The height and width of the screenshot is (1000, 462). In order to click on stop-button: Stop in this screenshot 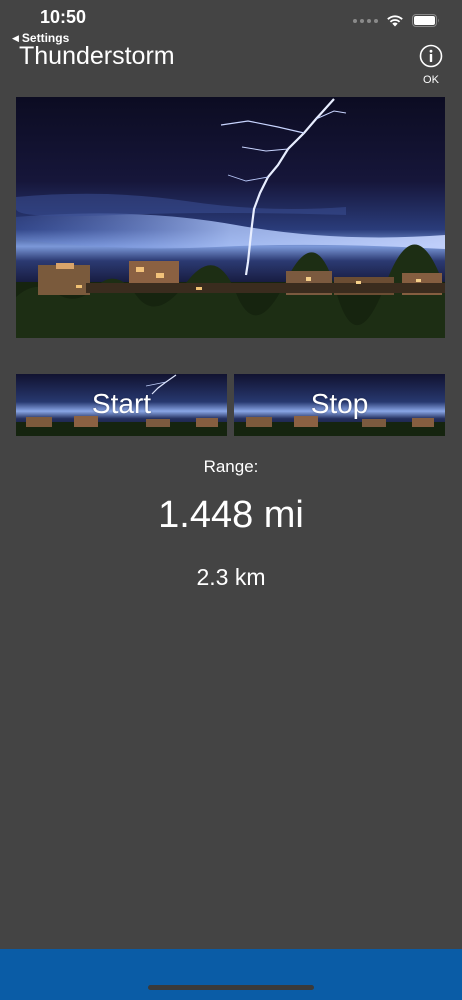, I will do `click(339, 405)`.